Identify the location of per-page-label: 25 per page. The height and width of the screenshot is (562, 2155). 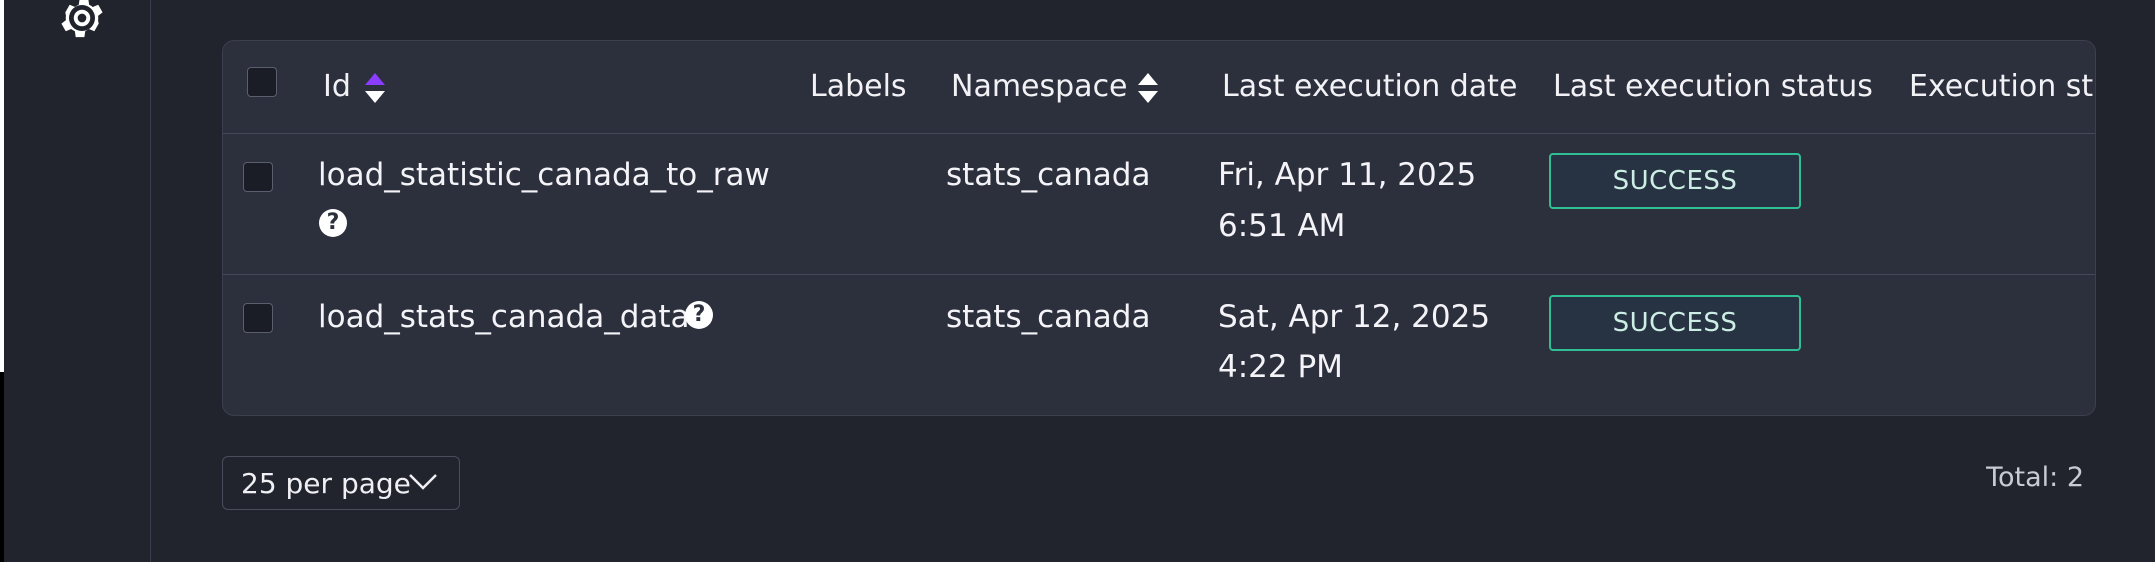
(326, 483).